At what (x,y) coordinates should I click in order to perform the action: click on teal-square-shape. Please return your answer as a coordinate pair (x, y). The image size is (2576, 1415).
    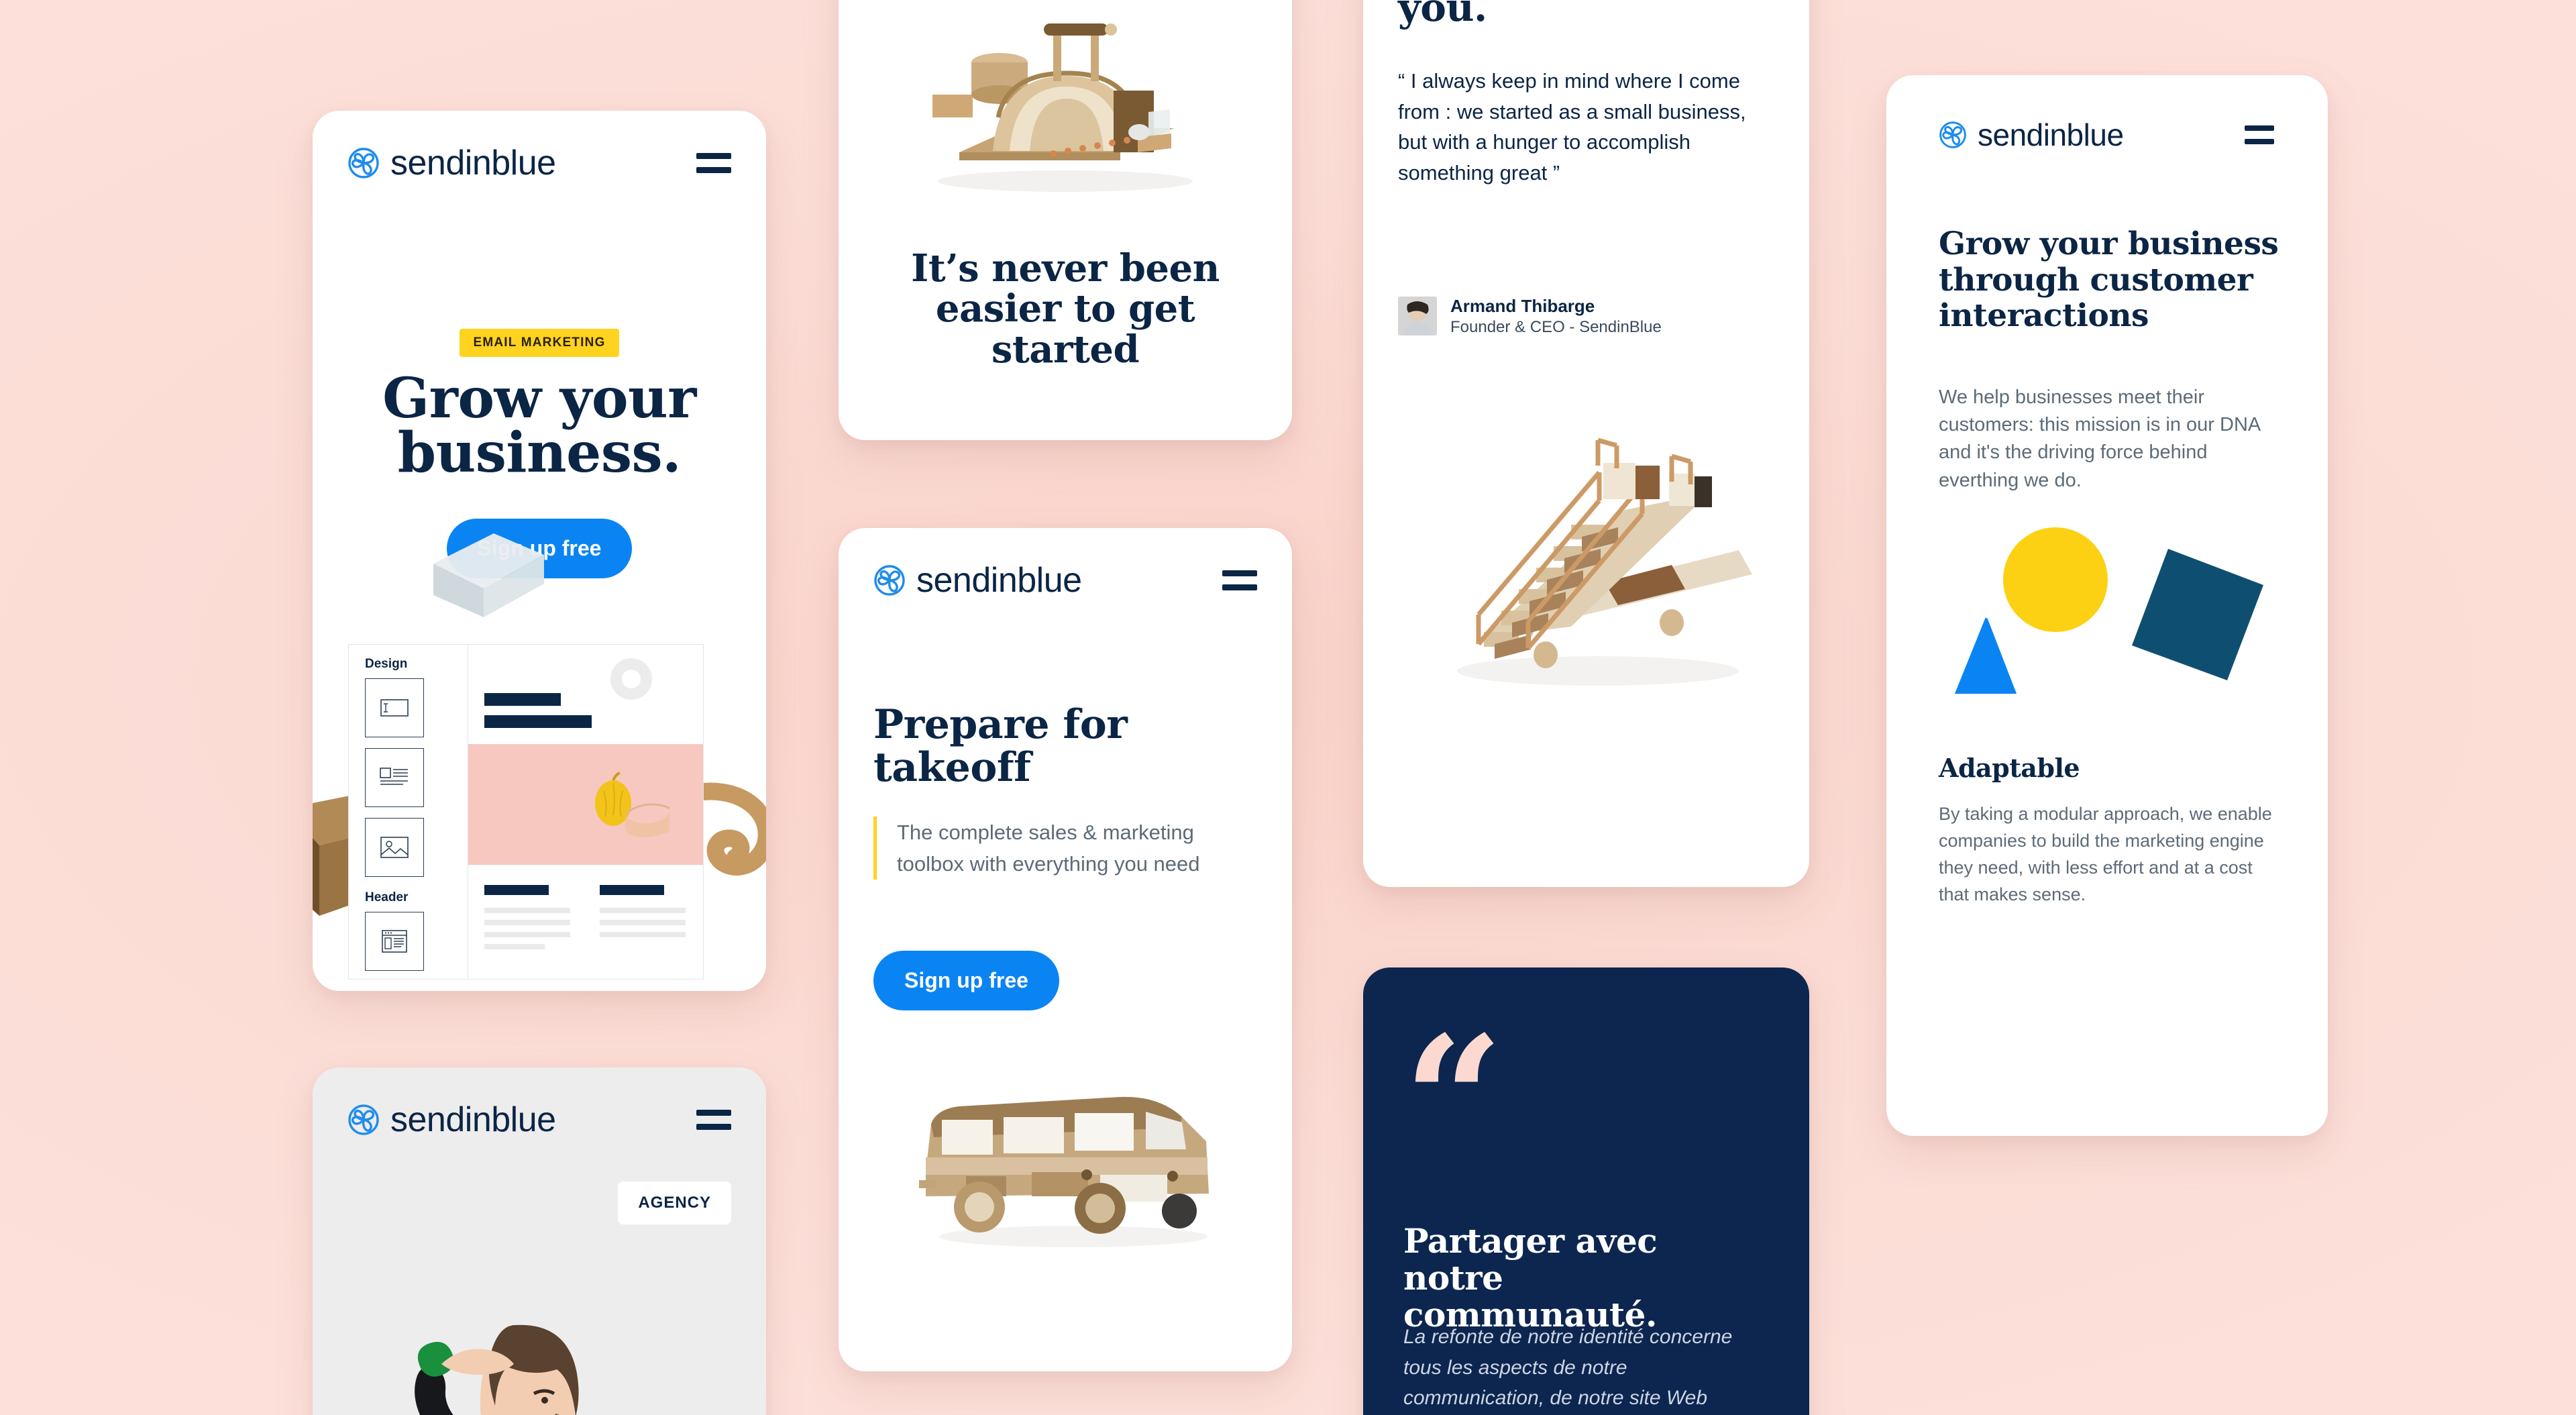
    Looking at the image, I should click on (2197, 614).